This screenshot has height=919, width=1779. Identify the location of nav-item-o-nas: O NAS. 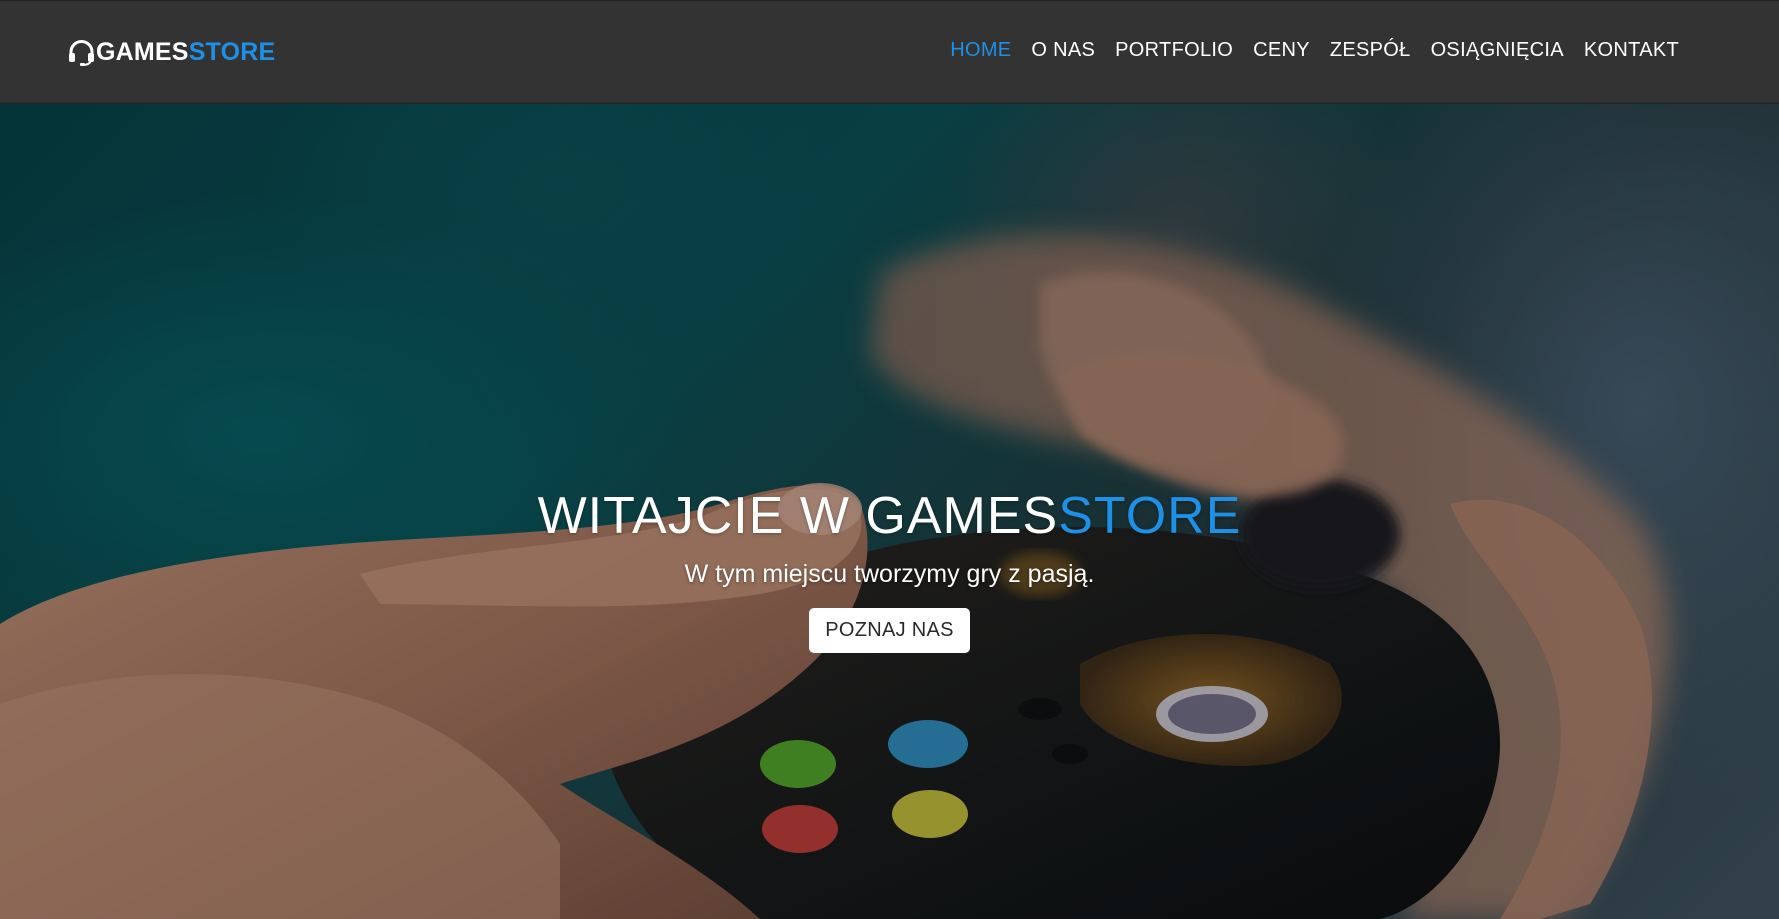
(1063, 50).